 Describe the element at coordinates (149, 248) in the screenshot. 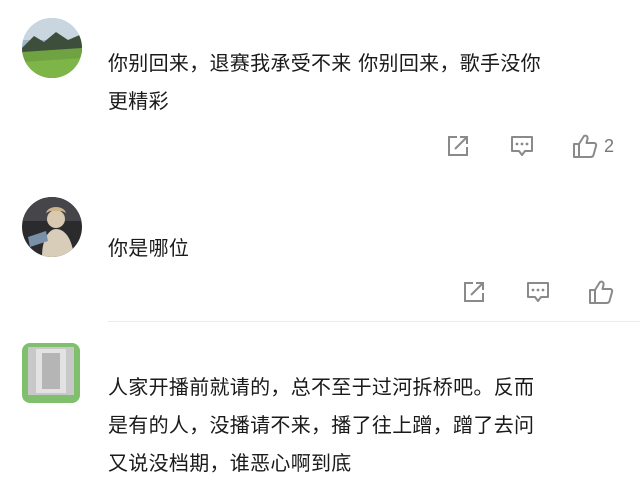

I see `comment-text: 你是哪位` at that location.